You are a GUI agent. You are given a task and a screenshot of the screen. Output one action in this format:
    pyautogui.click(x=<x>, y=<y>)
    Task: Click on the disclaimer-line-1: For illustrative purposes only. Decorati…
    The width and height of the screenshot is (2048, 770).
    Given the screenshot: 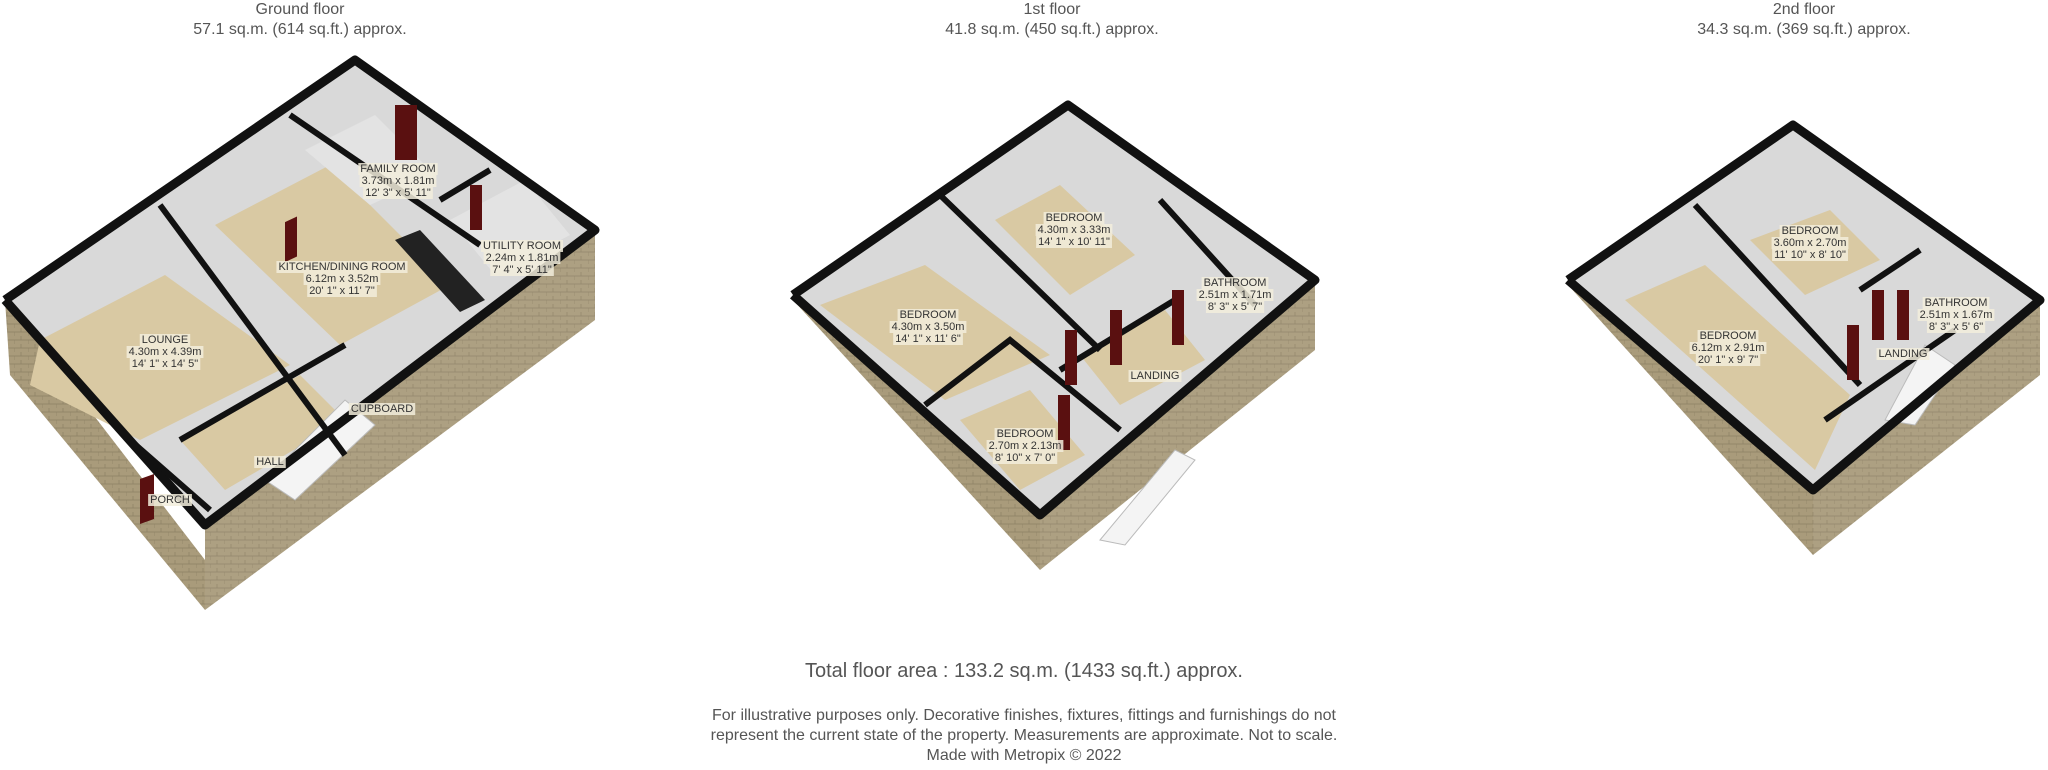 What is the action you would take?
    pyautogui.click(x=1024, y=715)
    